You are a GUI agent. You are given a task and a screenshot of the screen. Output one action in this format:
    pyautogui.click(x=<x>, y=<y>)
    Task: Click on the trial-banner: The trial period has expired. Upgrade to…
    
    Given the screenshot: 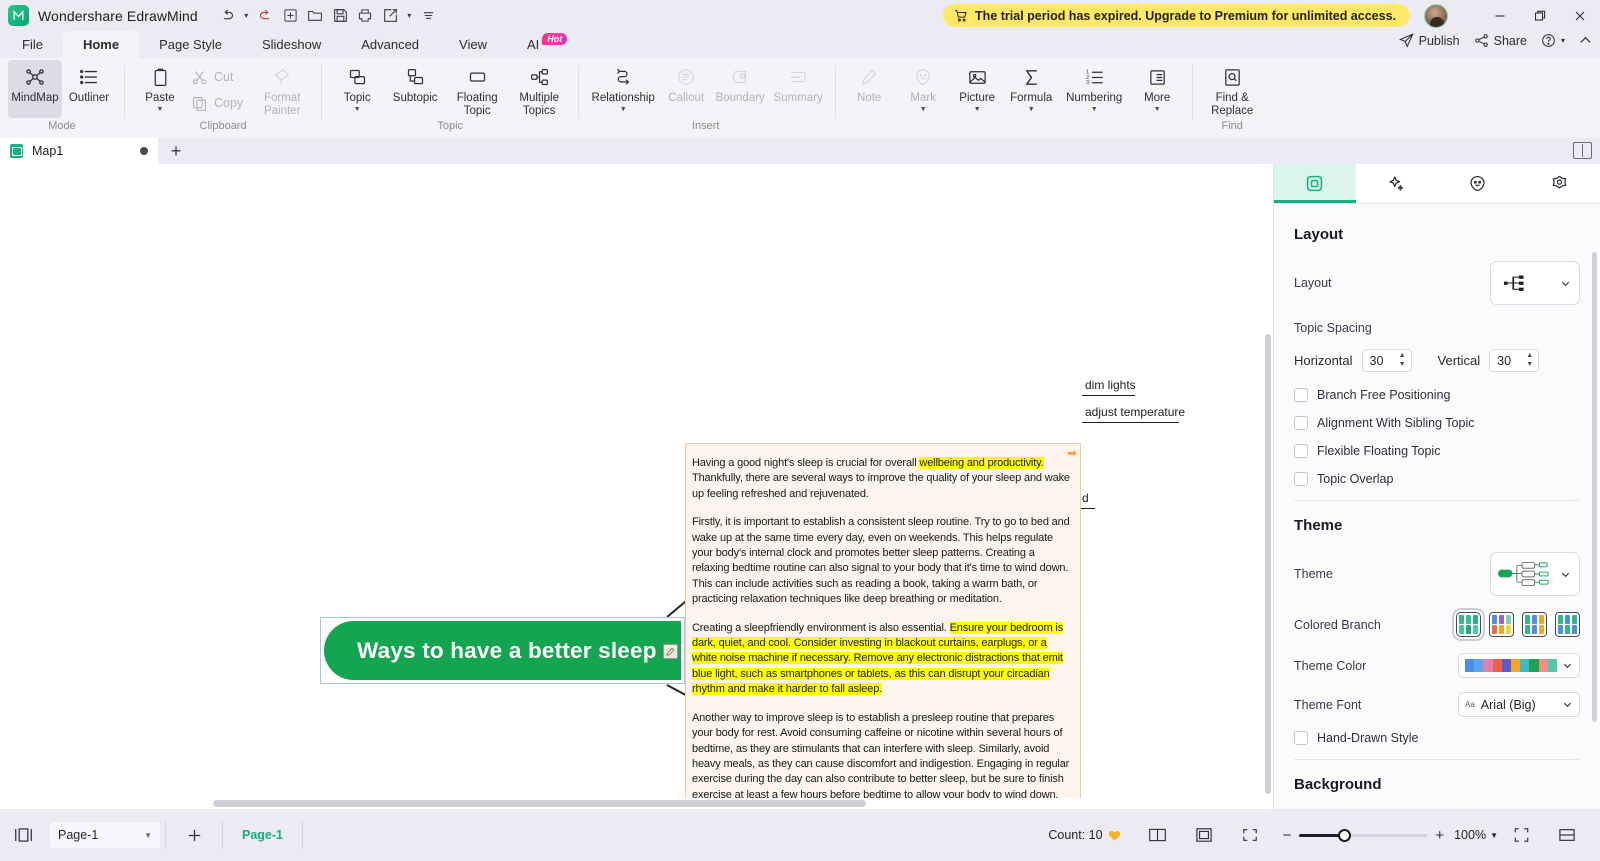 What is the action you would take?
    pyautogui.click(x=1176, y=15)
    